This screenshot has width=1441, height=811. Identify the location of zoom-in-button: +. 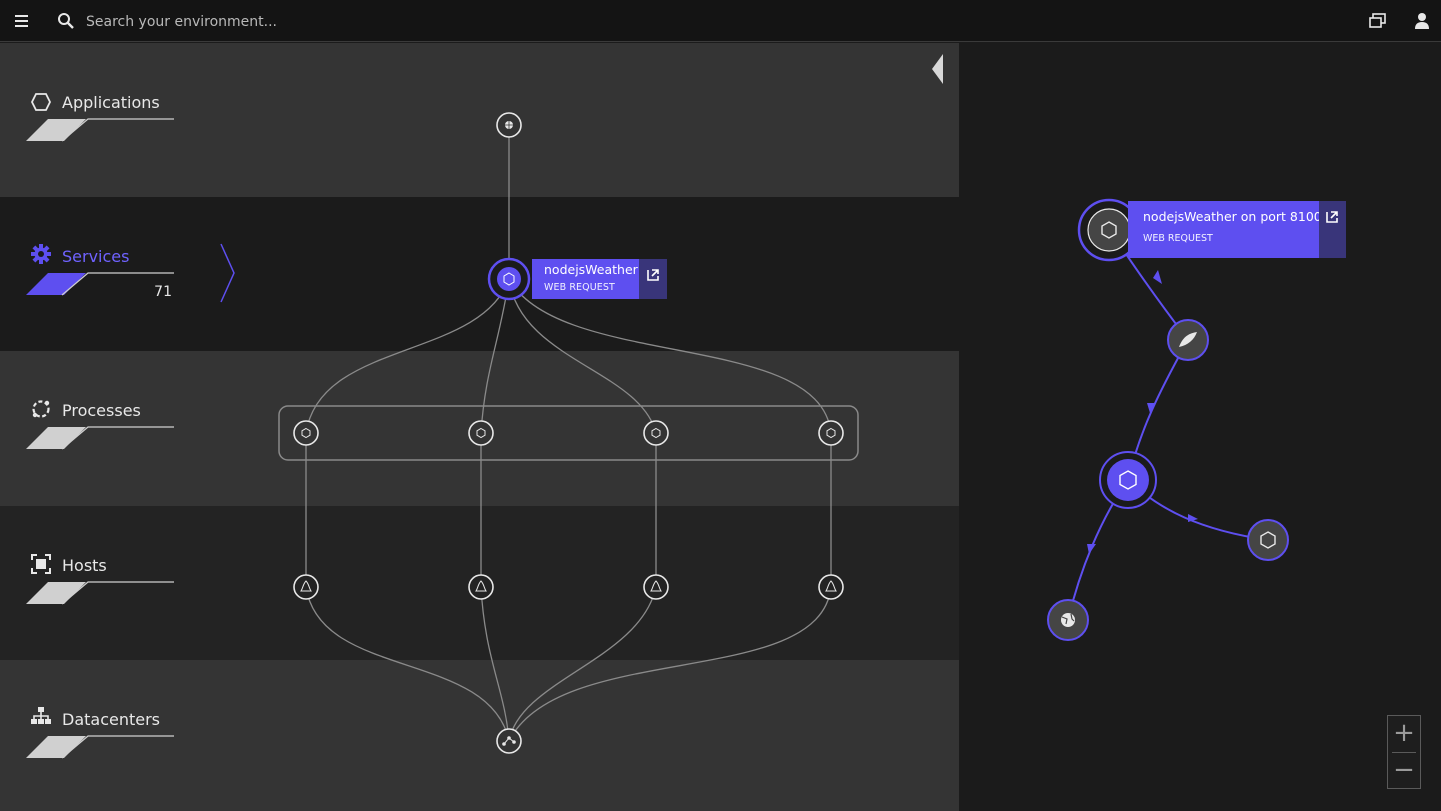
(1404, 734).